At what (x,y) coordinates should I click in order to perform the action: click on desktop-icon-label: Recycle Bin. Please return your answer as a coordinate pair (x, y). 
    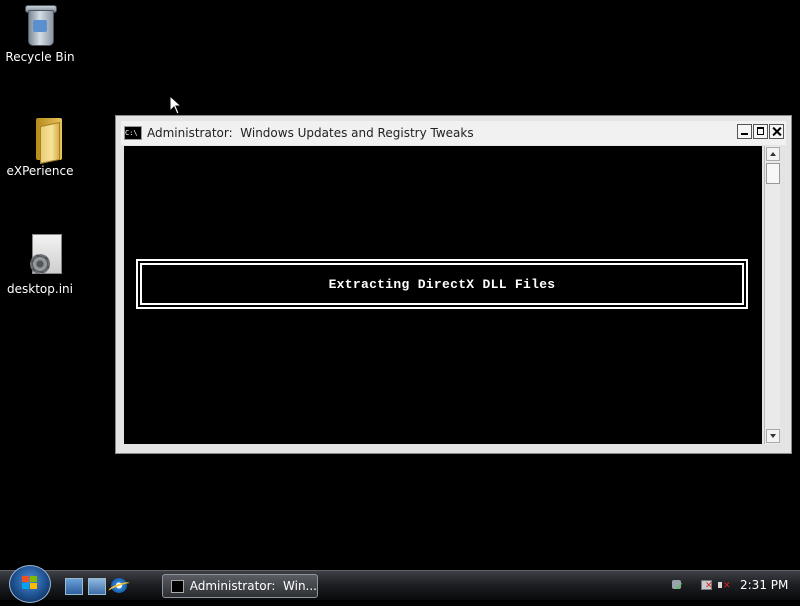
    Looking at the image, I should click on (40, 57).